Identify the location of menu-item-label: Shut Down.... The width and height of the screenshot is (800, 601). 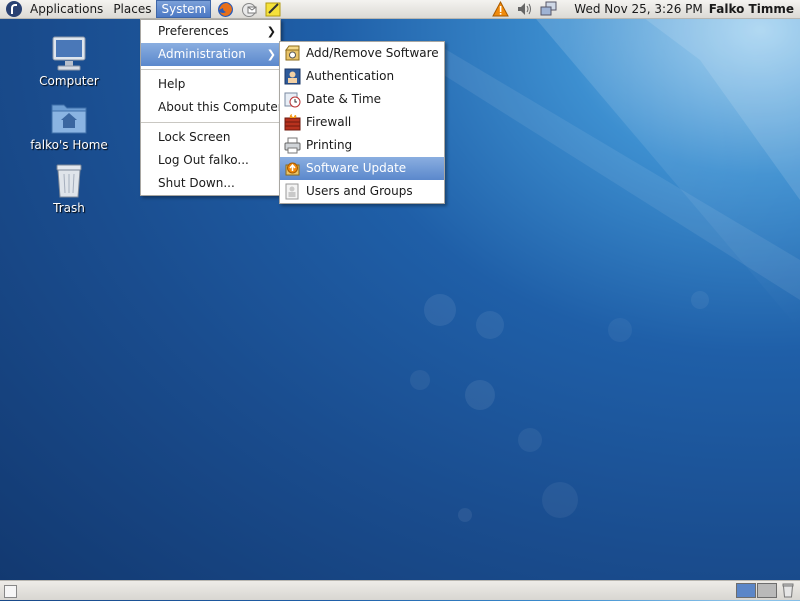
(196, 183).